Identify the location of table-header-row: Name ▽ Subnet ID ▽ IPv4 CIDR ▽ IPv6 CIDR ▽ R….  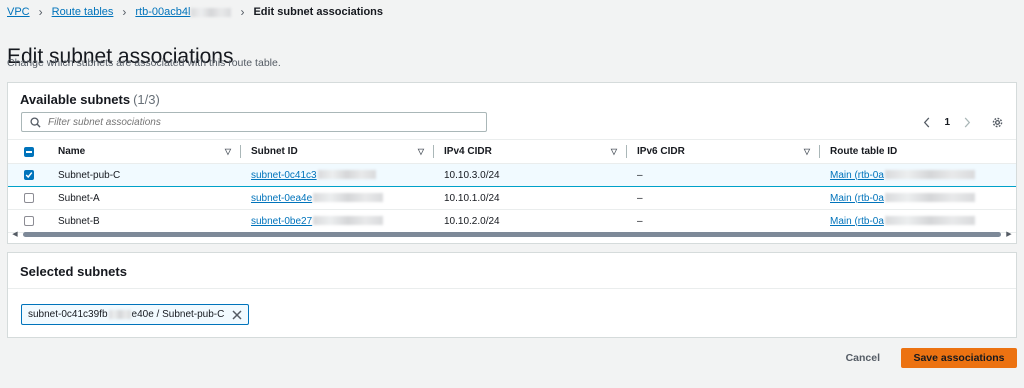
(512, 151).